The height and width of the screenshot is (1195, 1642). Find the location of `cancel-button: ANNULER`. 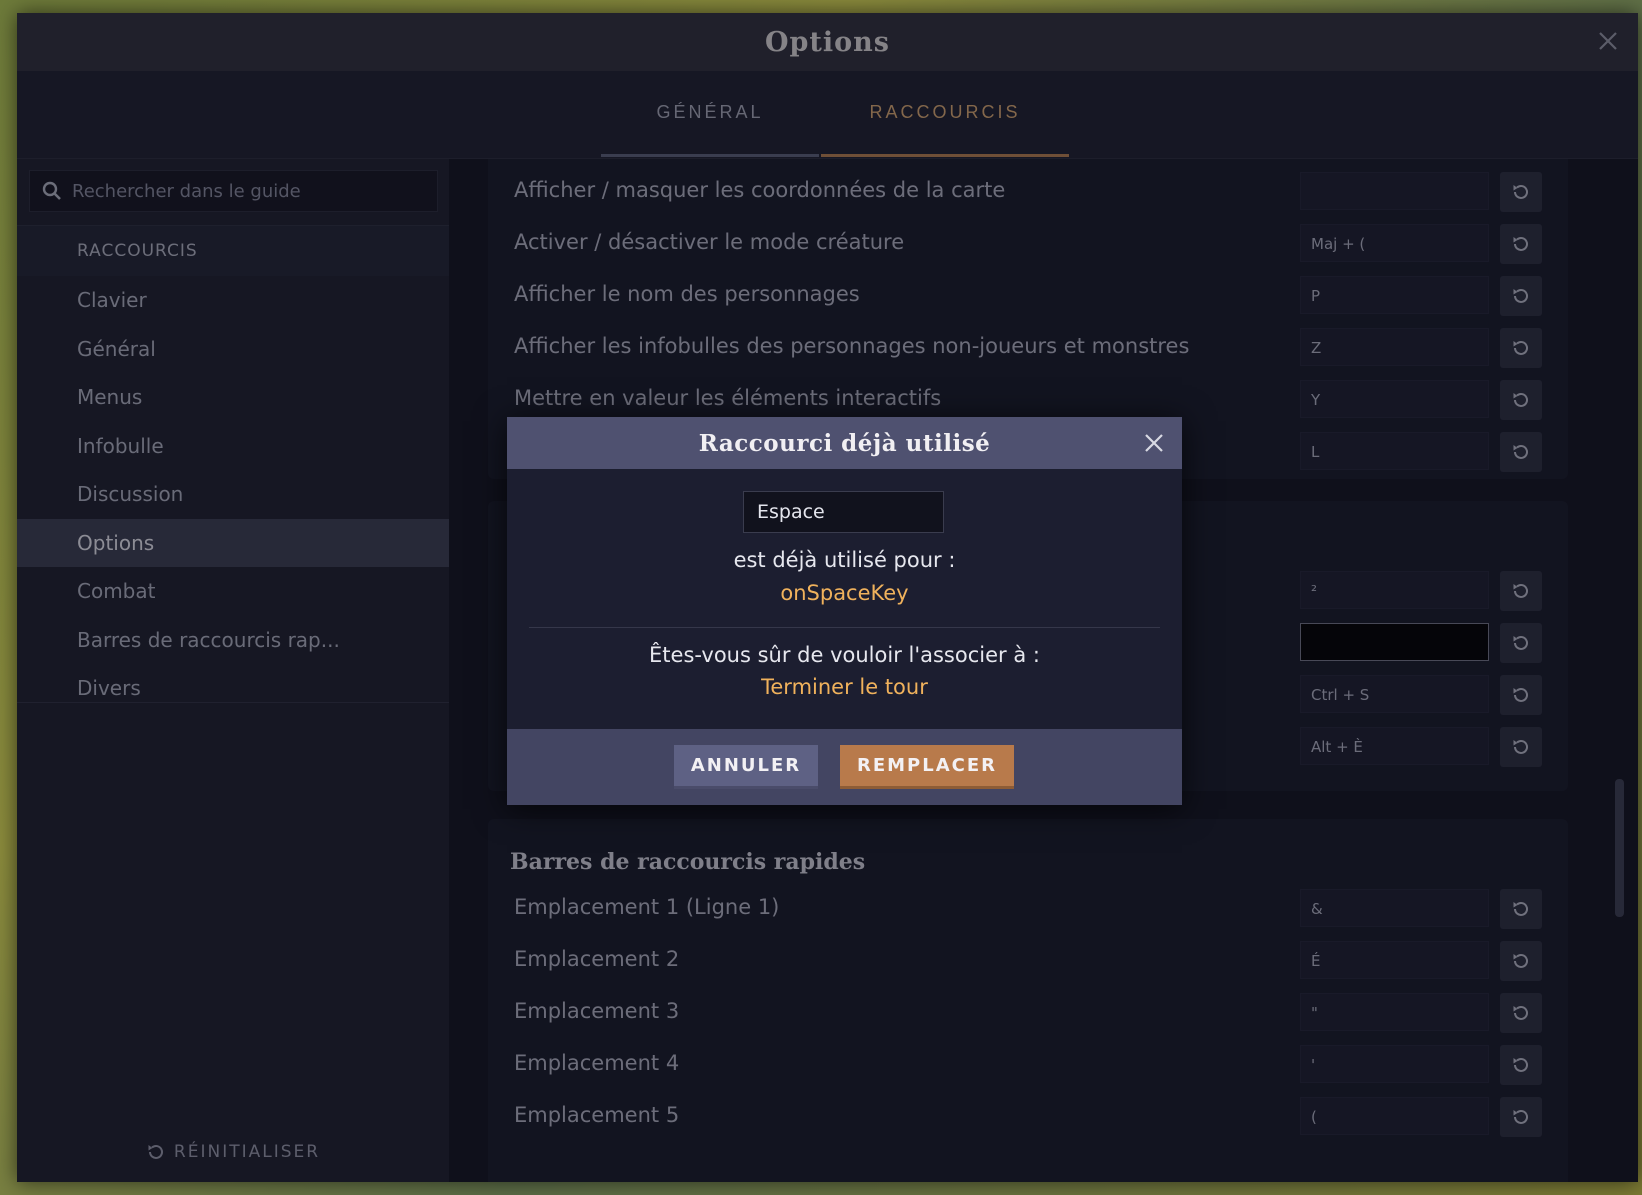

cancel-button: ANNULER is located at coordinates (746, 767).